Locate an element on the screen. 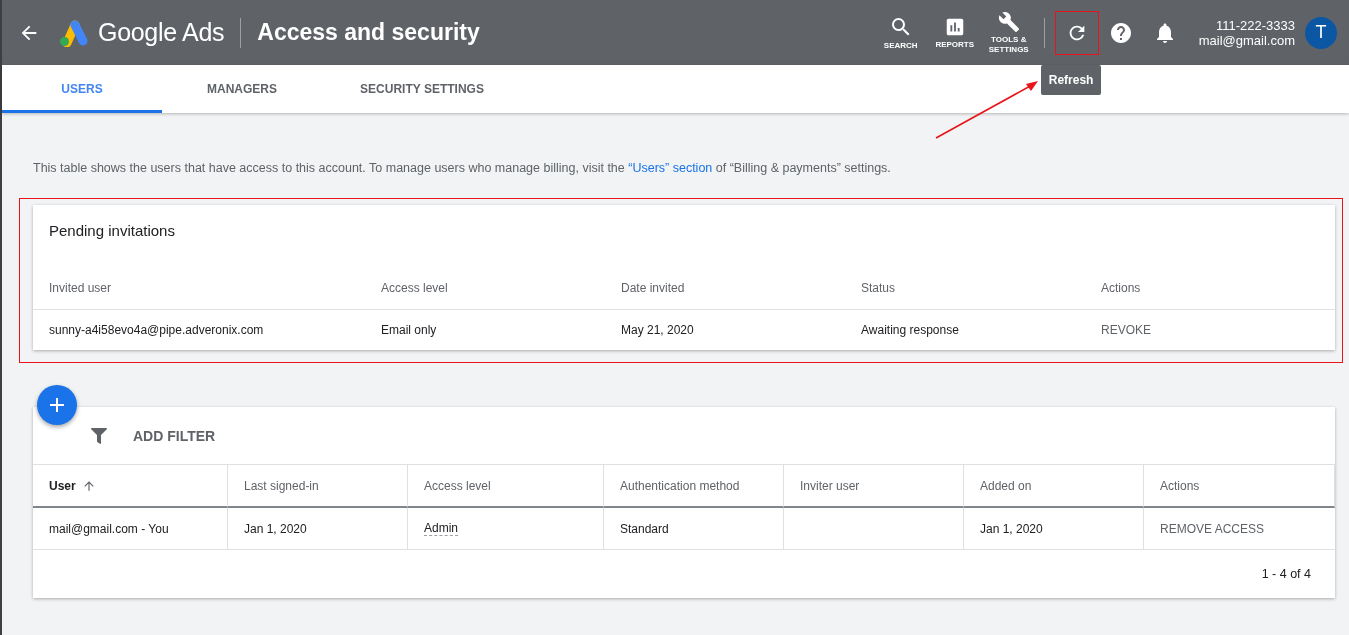  table-cell-text: May 21, 2020 is located at coordinates (658, 330).